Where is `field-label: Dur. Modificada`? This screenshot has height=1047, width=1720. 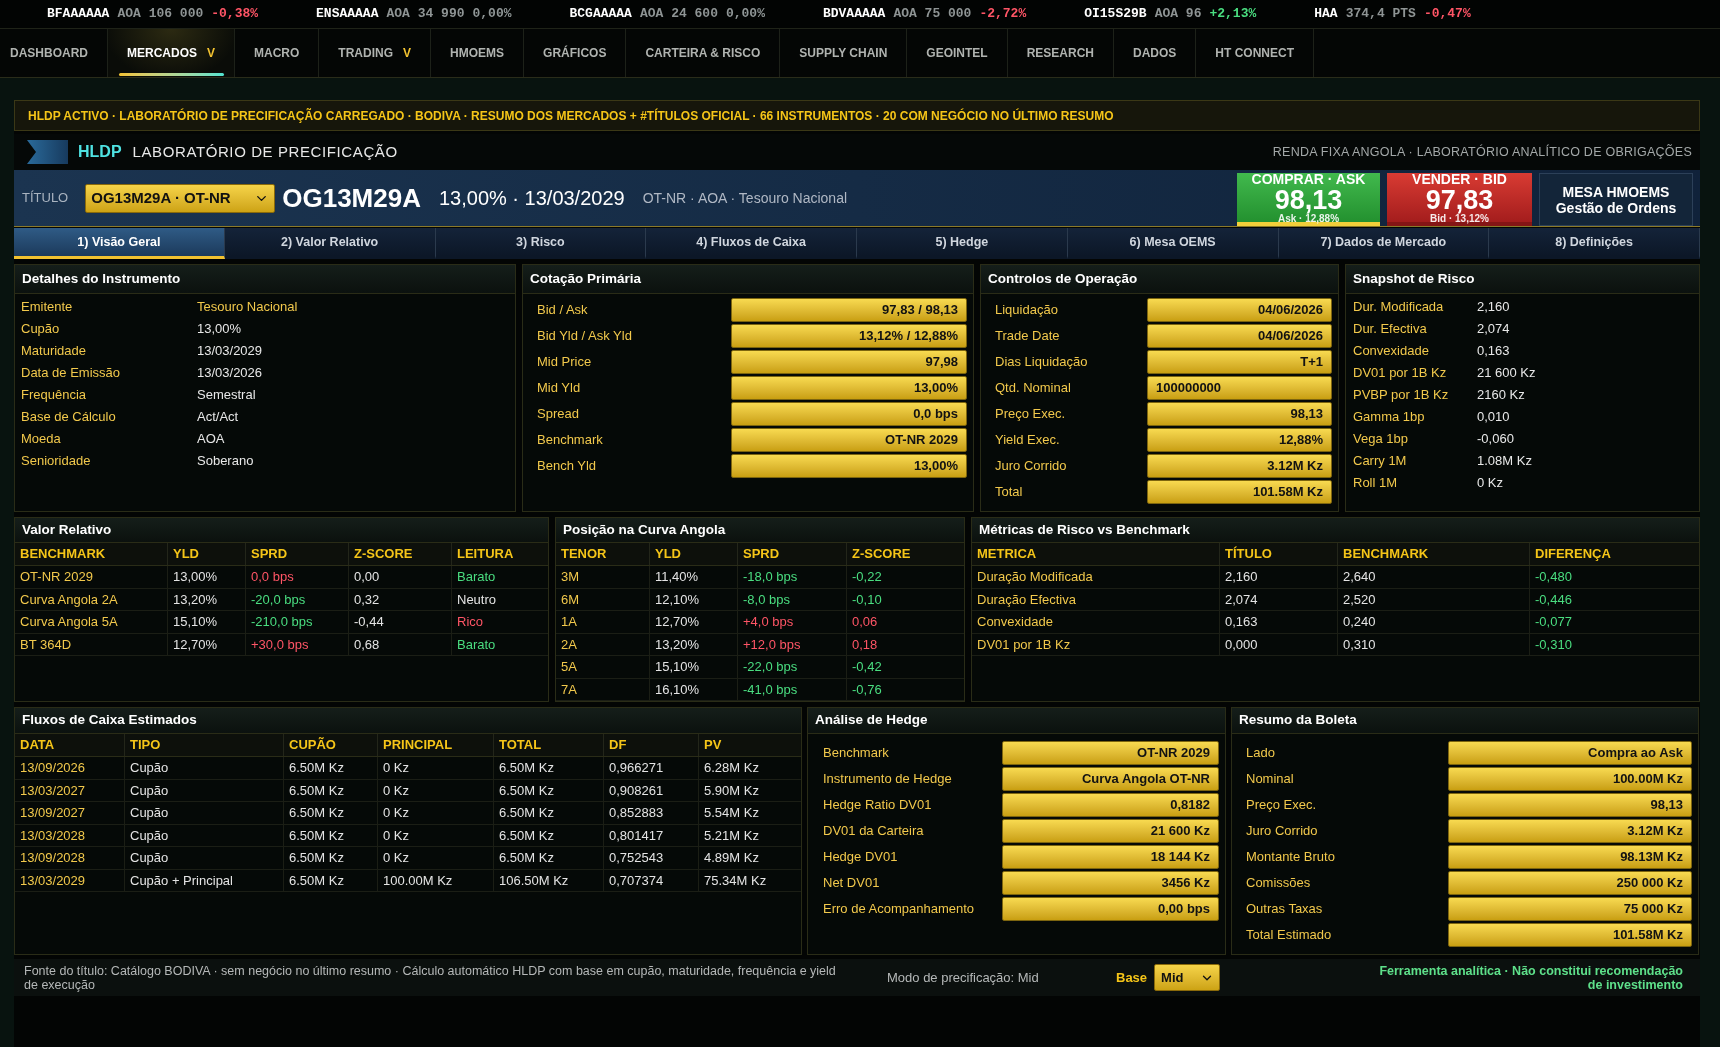
field-label: Dur. Modificada is located at coordinates (1399, 307).